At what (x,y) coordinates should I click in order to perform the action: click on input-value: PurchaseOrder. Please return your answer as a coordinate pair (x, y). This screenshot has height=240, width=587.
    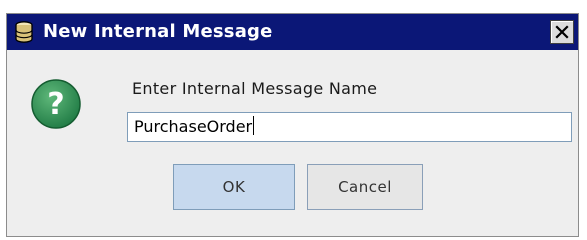
    Looking at the image, I should click on (193, 126).